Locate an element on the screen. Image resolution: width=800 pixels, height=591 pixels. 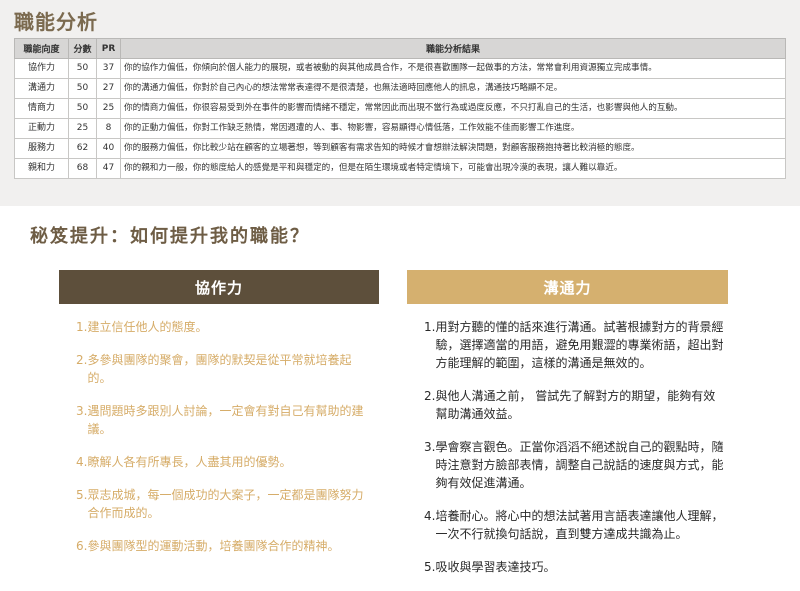
row-name: 服務力 is located at coordinates (41, 148).